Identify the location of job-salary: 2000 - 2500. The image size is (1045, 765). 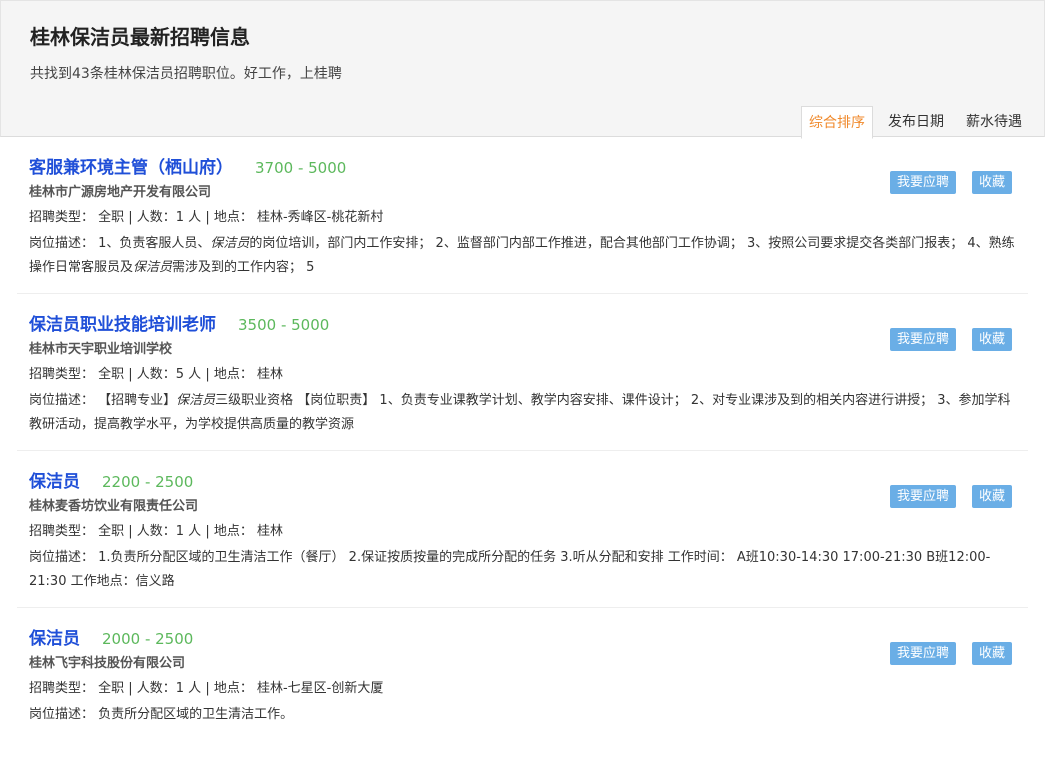
(148, 639).